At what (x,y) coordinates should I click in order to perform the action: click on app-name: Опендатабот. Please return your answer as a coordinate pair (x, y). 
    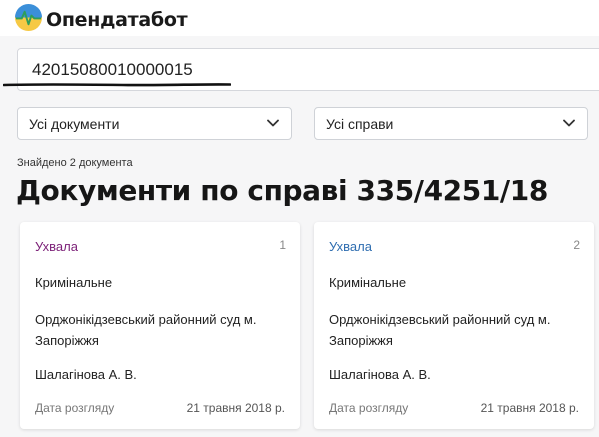
    Looking at the image, I should click on (117, 20).